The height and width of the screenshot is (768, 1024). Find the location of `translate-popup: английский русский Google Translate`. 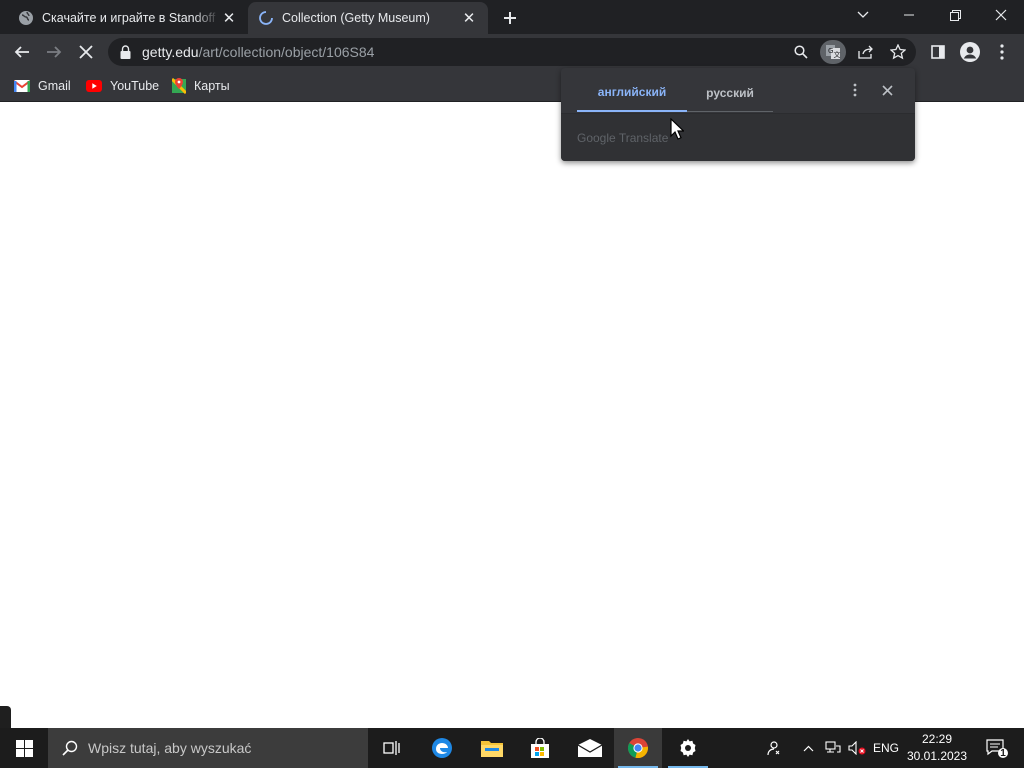

translate-popup: английский русский Google Translate is located at coordinates (738, 114).